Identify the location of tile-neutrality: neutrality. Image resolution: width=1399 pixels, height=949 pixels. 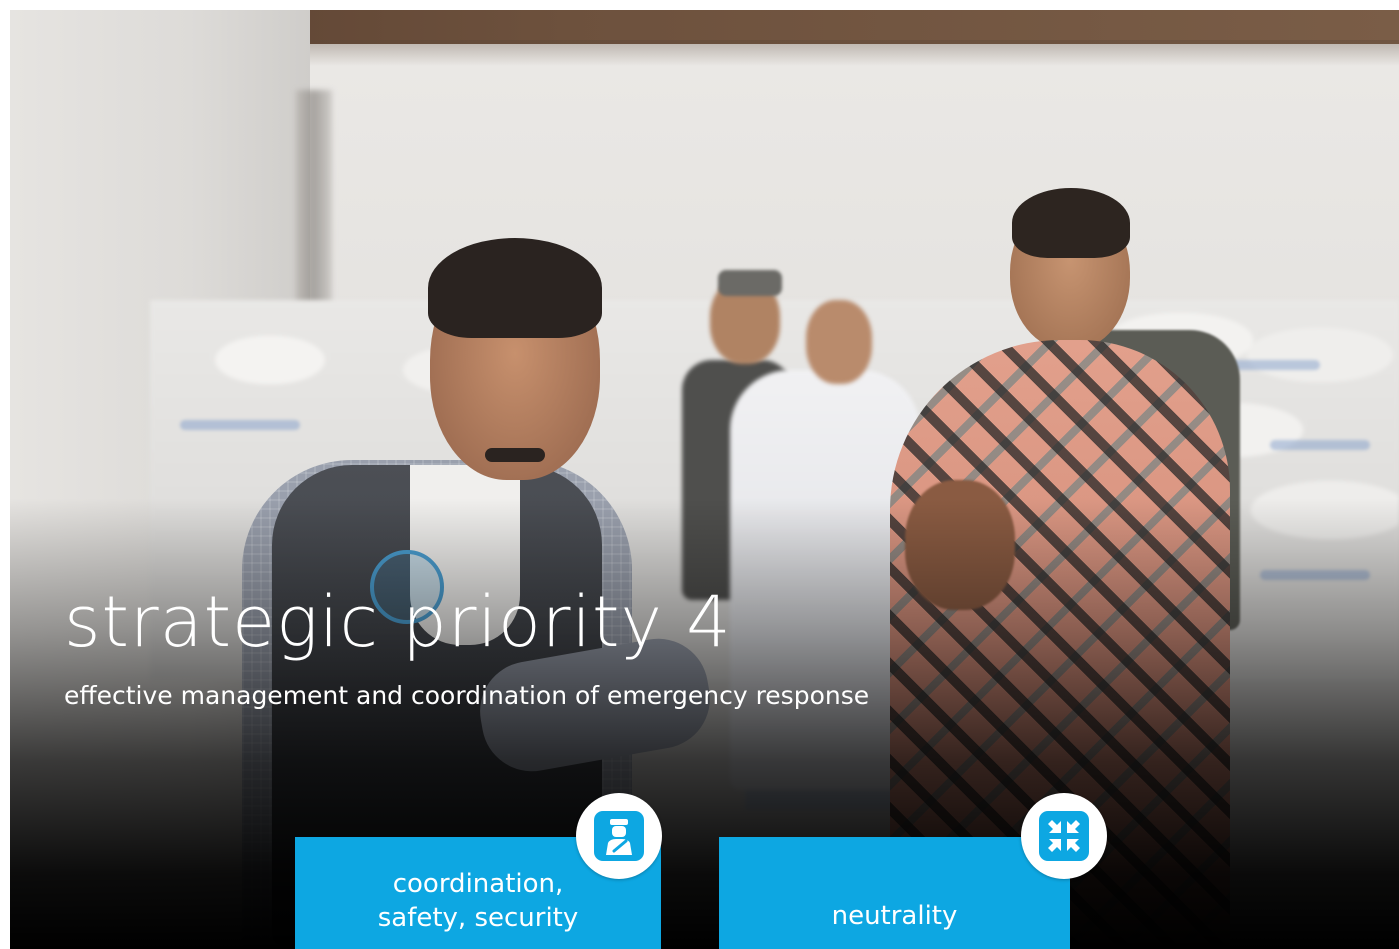
(894, 893).